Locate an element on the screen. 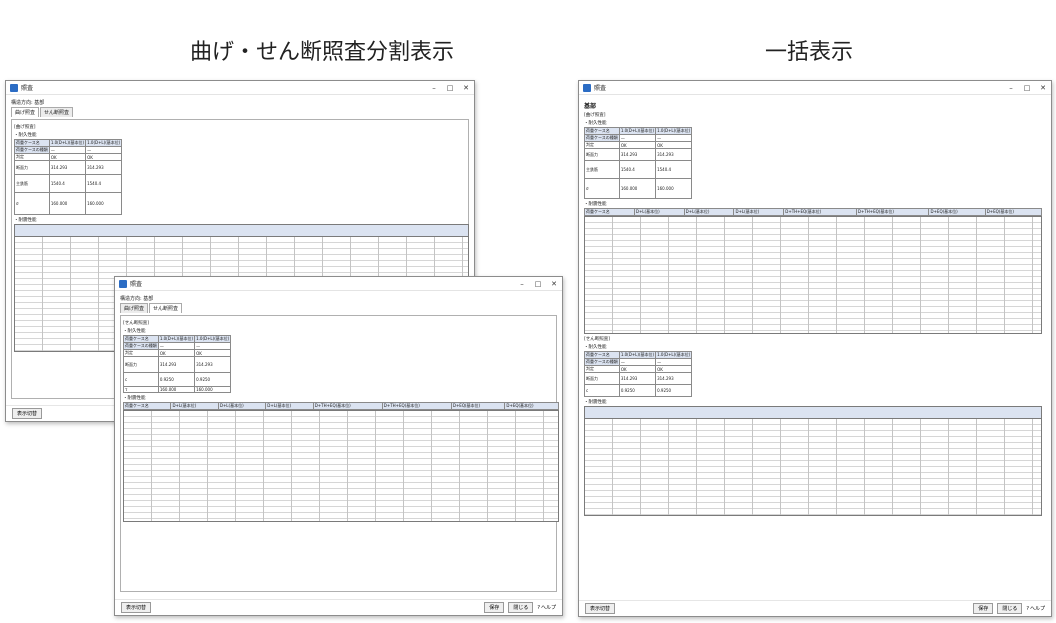 This screenshot has width=1056, height=623. section-bending: [曲げ照査] is located at coordinates (595, 115).